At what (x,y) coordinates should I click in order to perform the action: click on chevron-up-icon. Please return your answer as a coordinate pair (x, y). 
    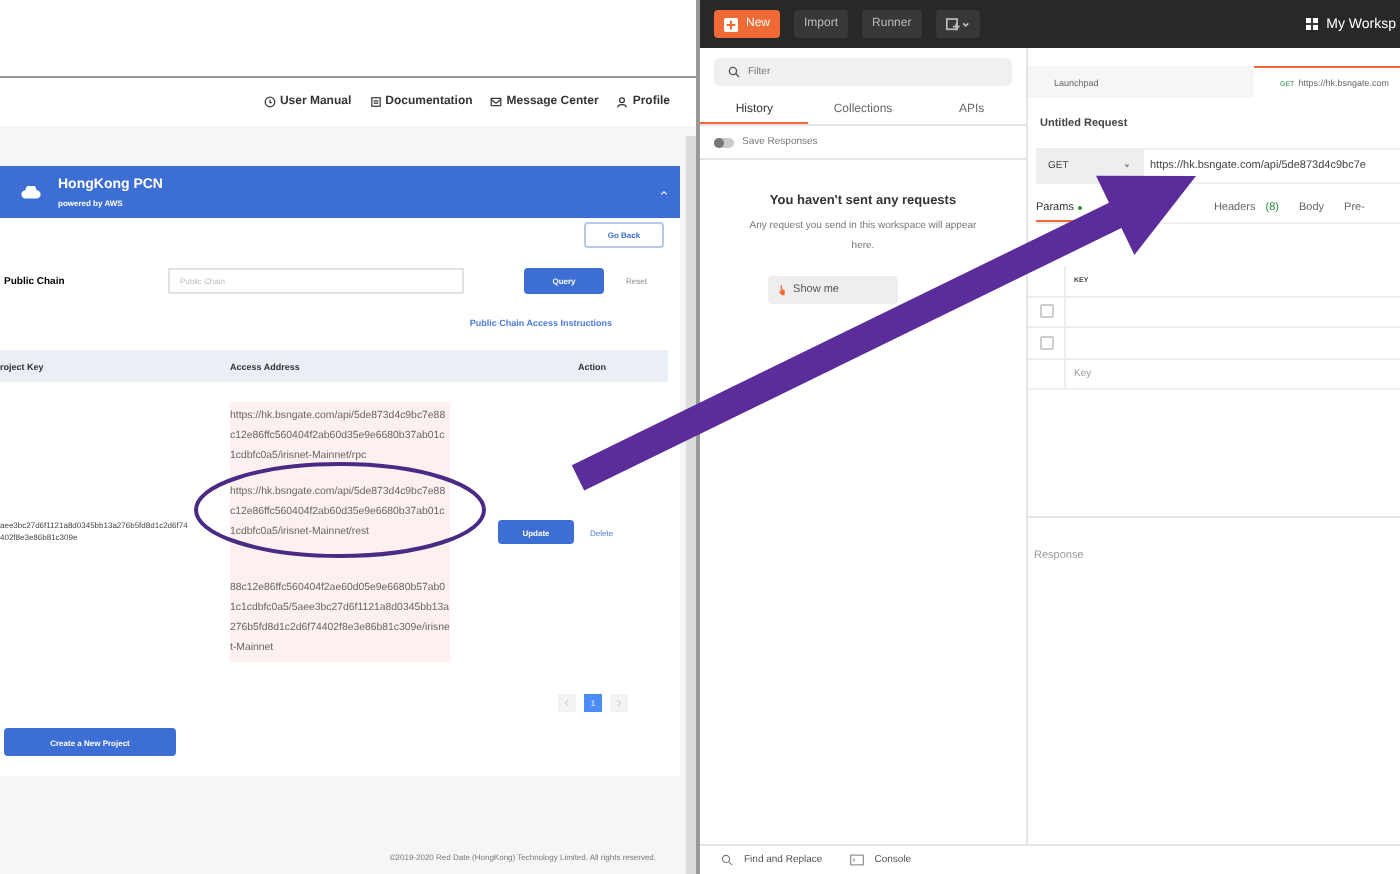
    Looking at the image, I should click on (664, 192).